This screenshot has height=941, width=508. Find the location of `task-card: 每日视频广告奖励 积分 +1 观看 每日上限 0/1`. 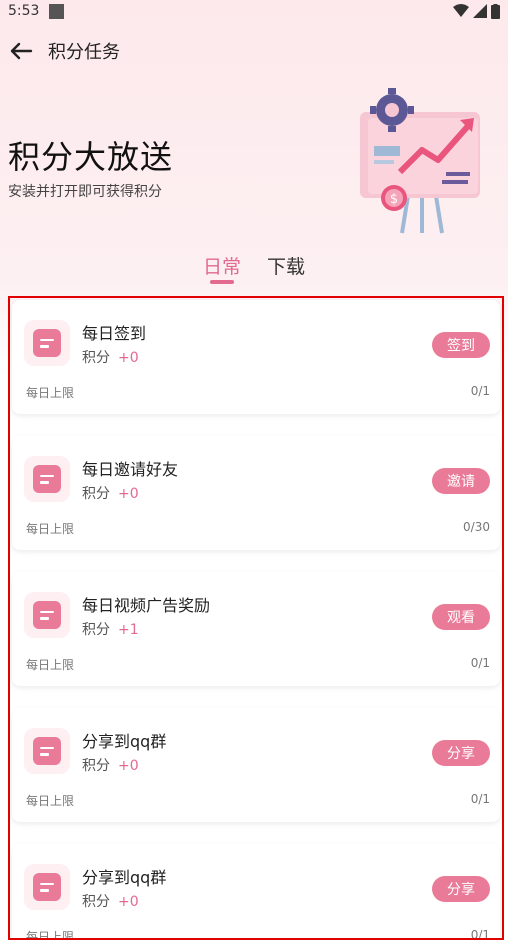

task-card: 每日视频广告奖励 积分 +1 观看 每日上限 0/1 is located at coordinates (256, 629).